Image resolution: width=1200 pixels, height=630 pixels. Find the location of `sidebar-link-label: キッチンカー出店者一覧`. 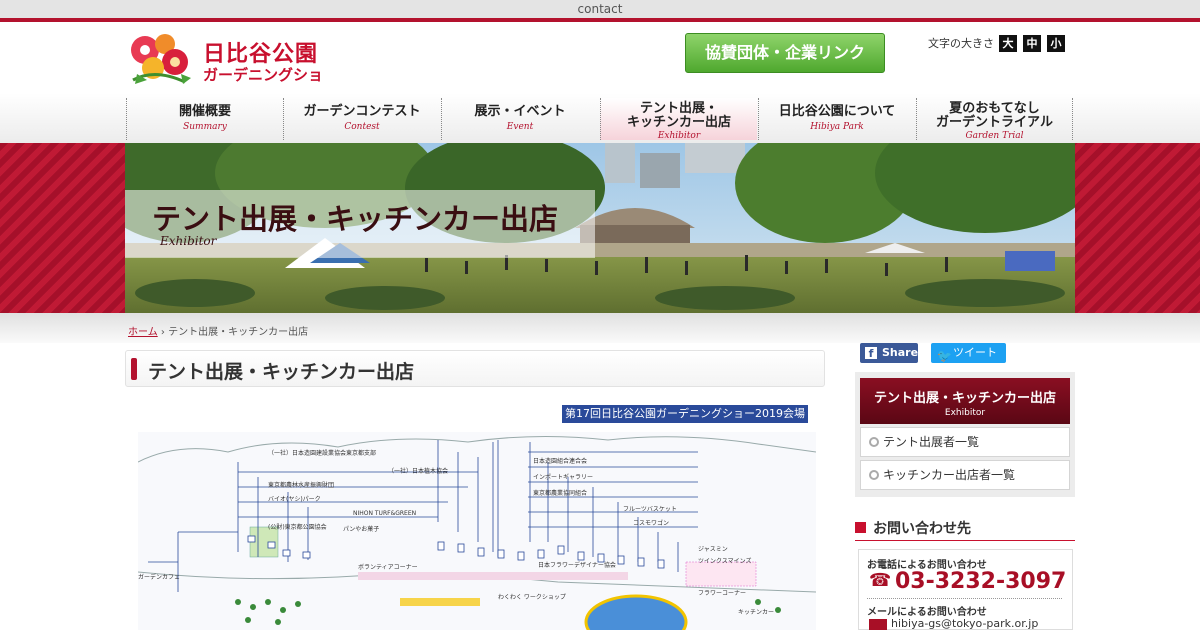

sidebar-link-label: キッチンカー出店者一覧 is located at coordinates (949, 475).